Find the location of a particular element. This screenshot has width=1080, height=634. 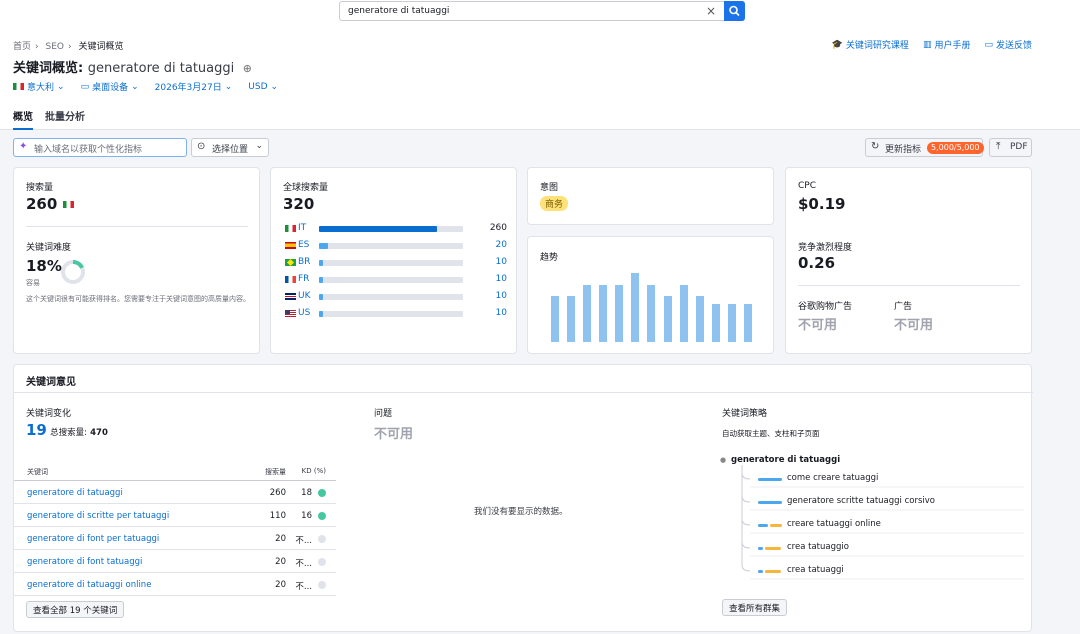

pdf-button: ⤒ PDF is located at coordinates (1010, 147).